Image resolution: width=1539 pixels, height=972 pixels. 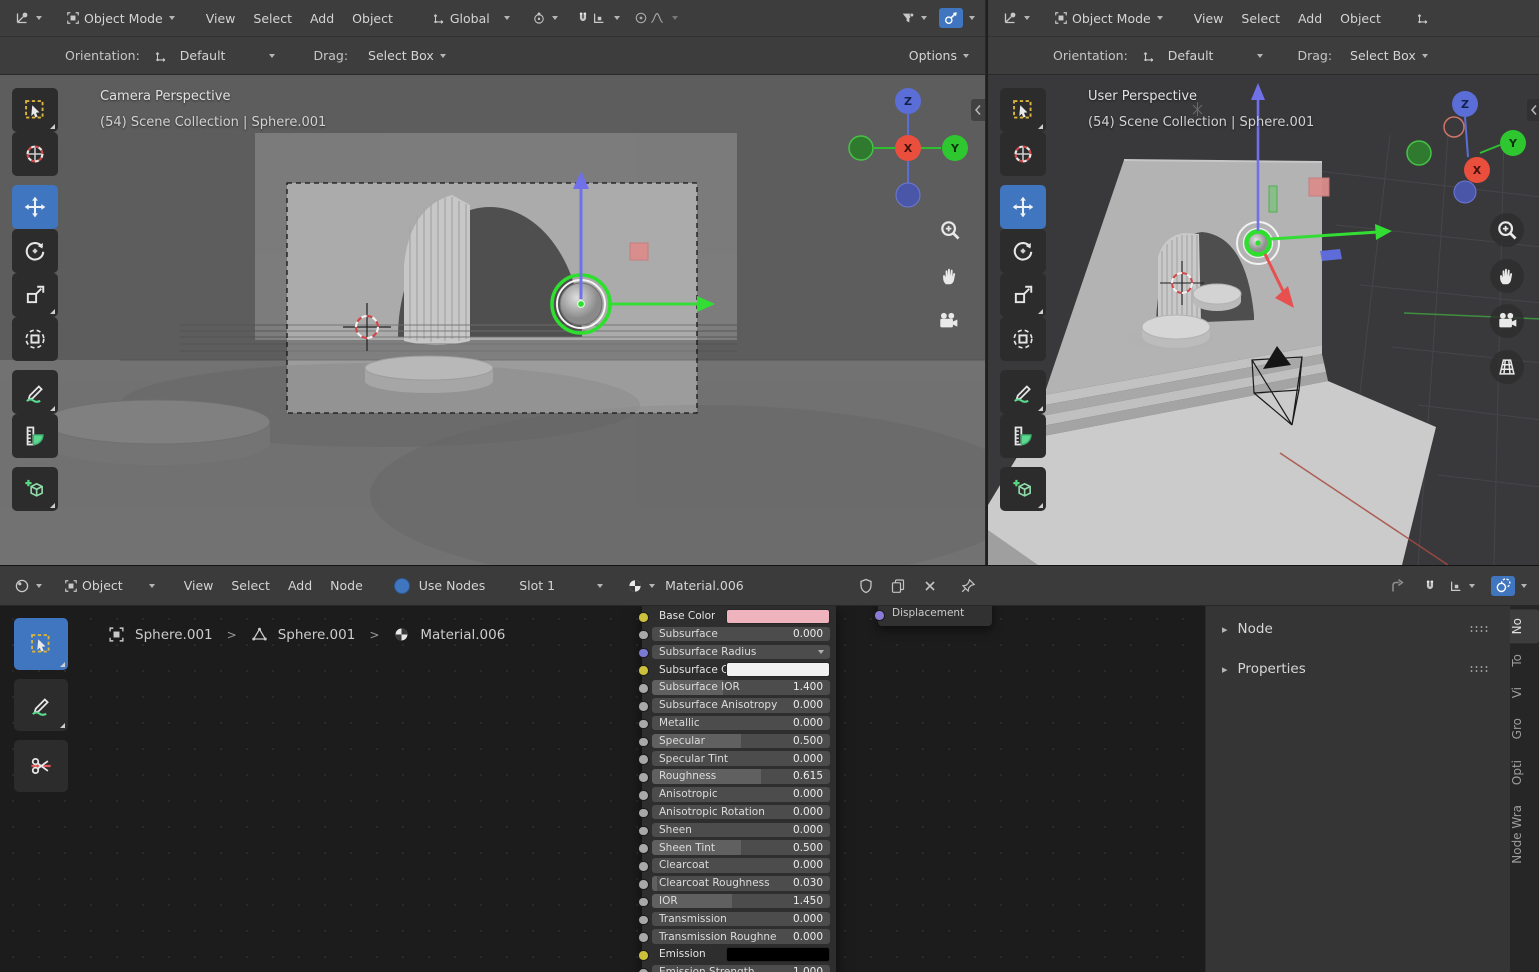 What do you see at coordinates (951, 18) in the screenshot?
I see `show-gizmo-button` at bounding box center [951, 18].